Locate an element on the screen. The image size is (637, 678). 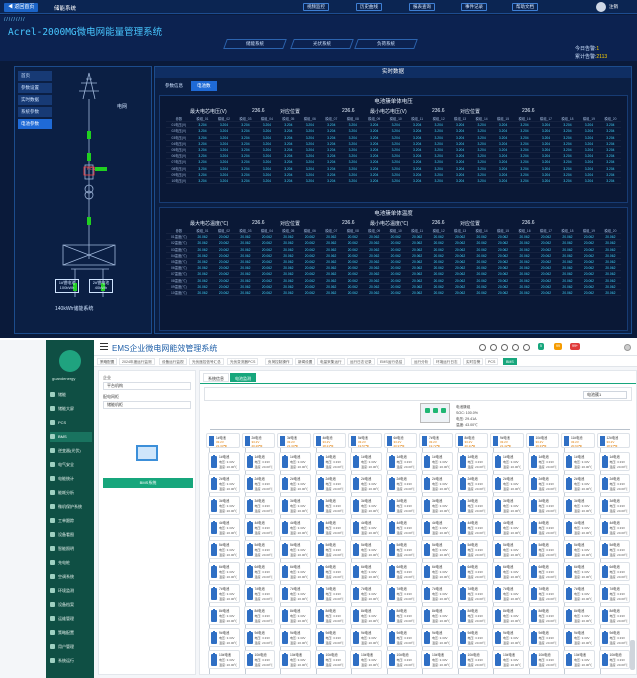
ems-menu-item-14: 空调系统 is located at coordinates (71, 577).